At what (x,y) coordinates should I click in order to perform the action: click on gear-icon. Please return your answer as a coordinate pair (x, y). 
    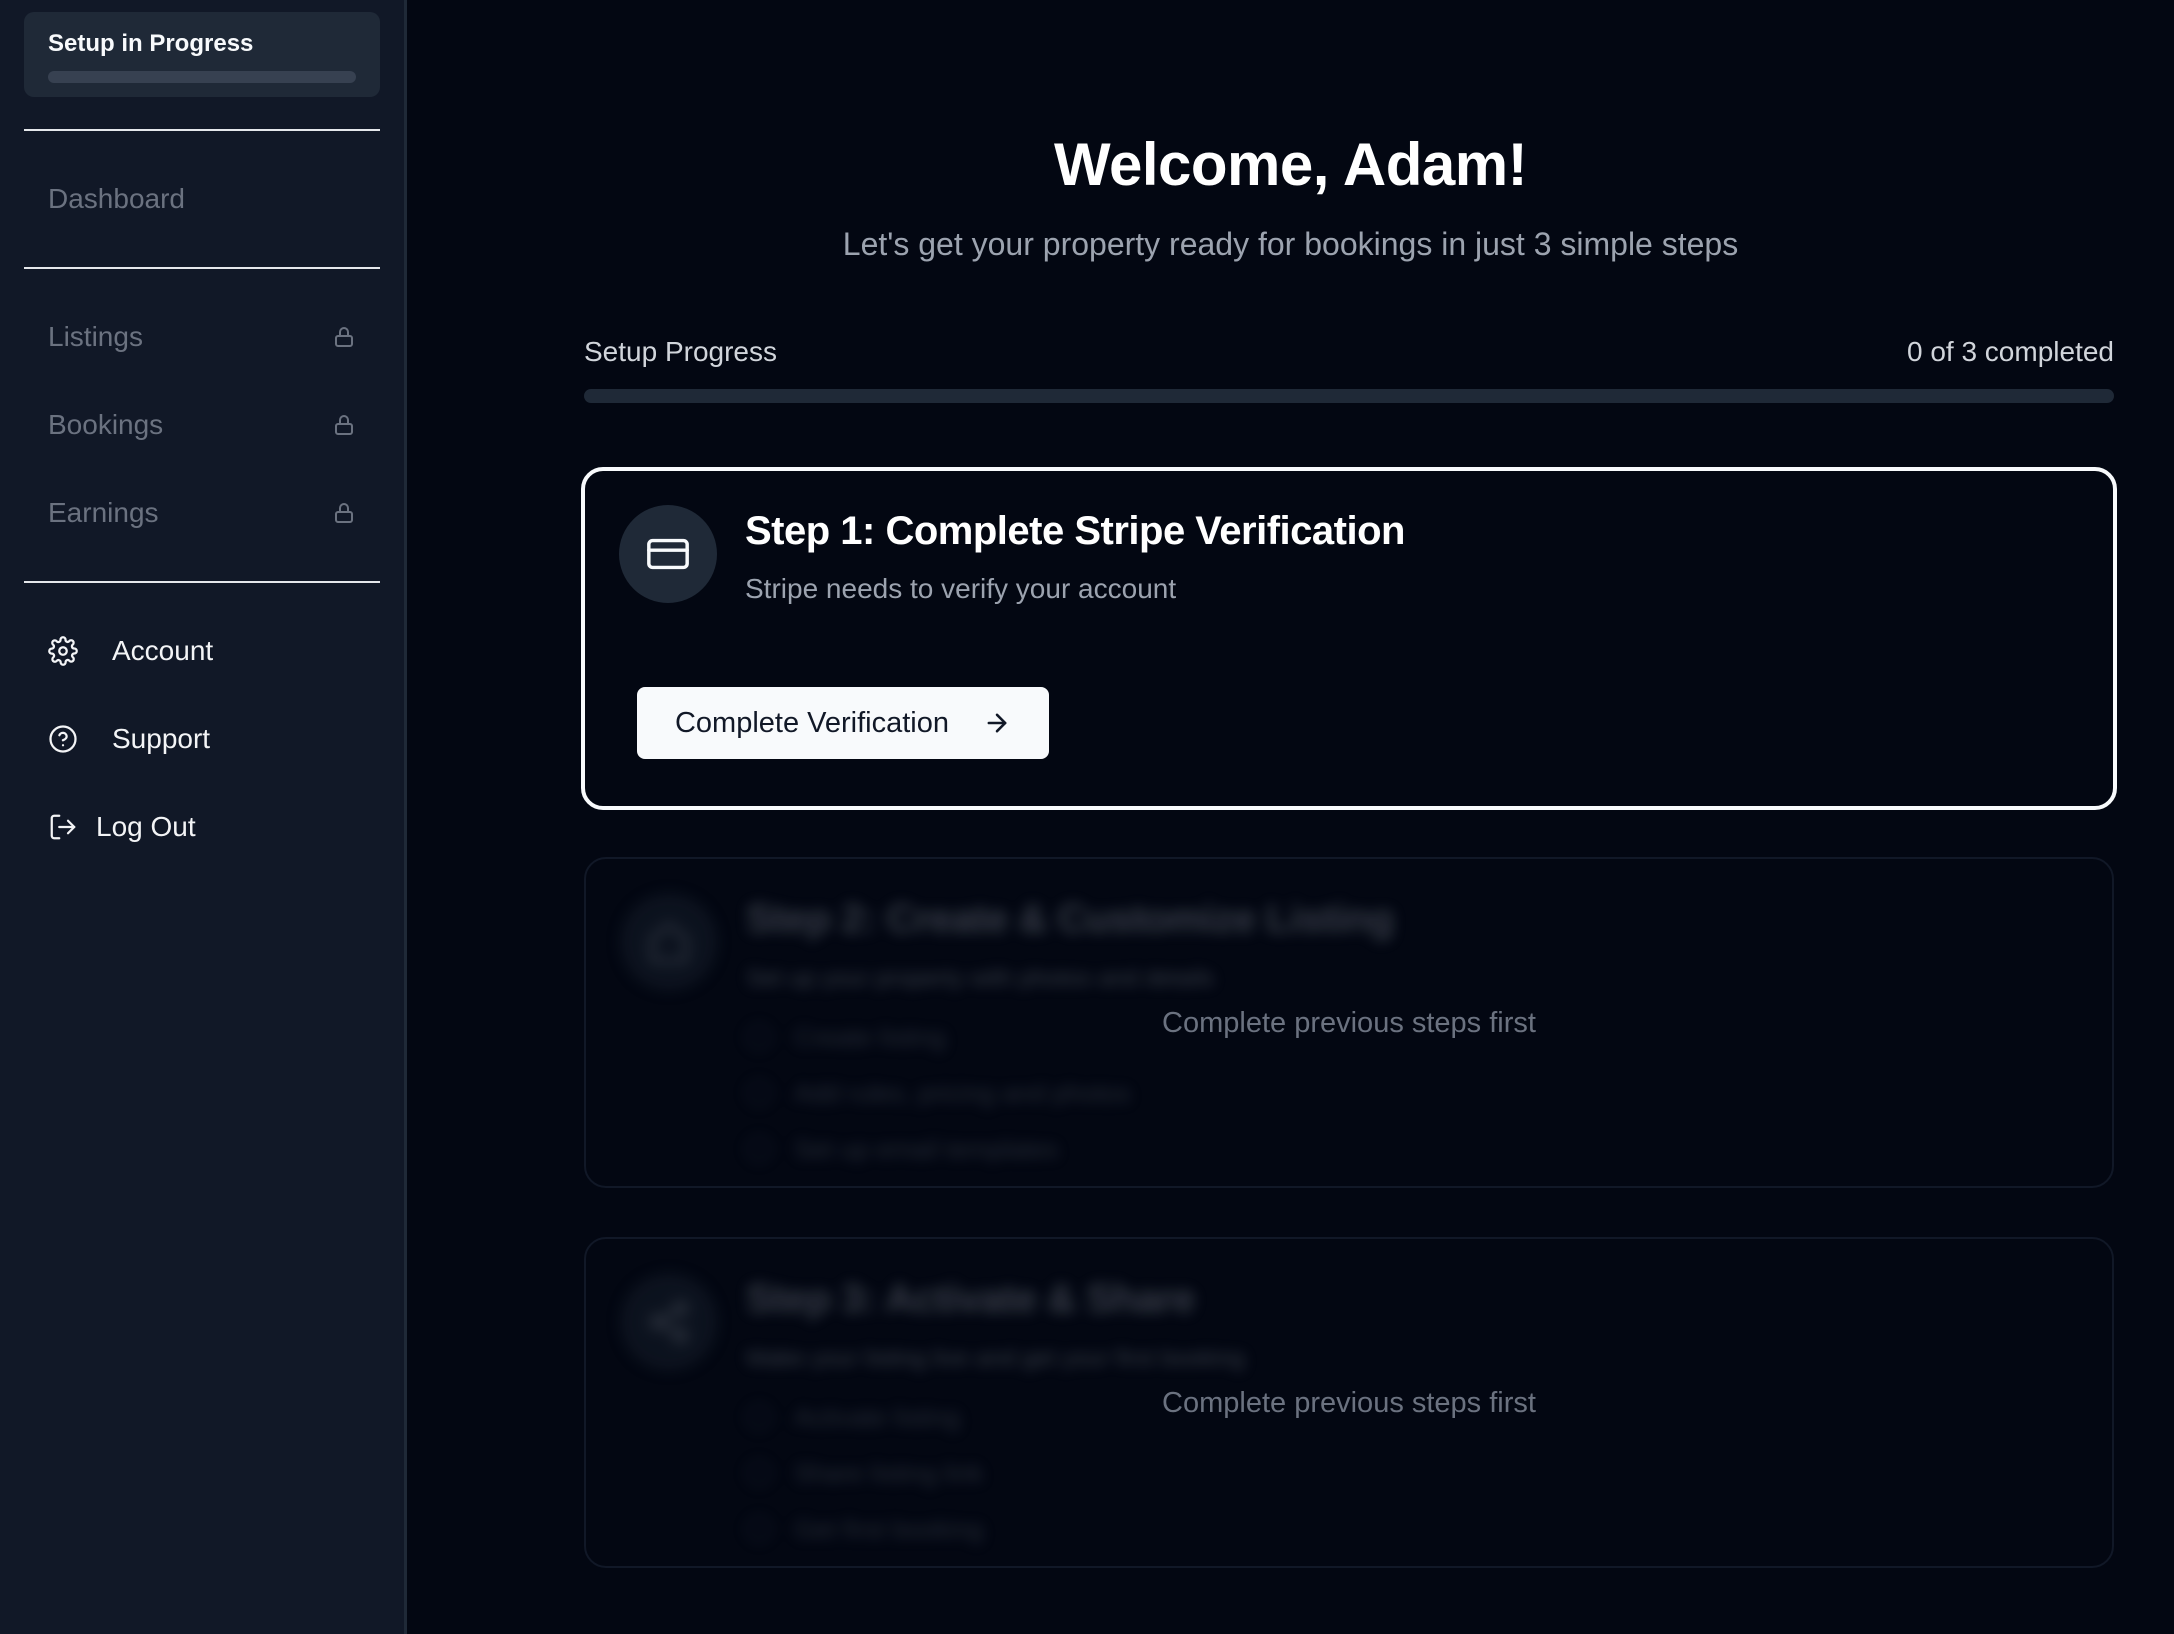
    Looking at the image, I should click on (63, 651).